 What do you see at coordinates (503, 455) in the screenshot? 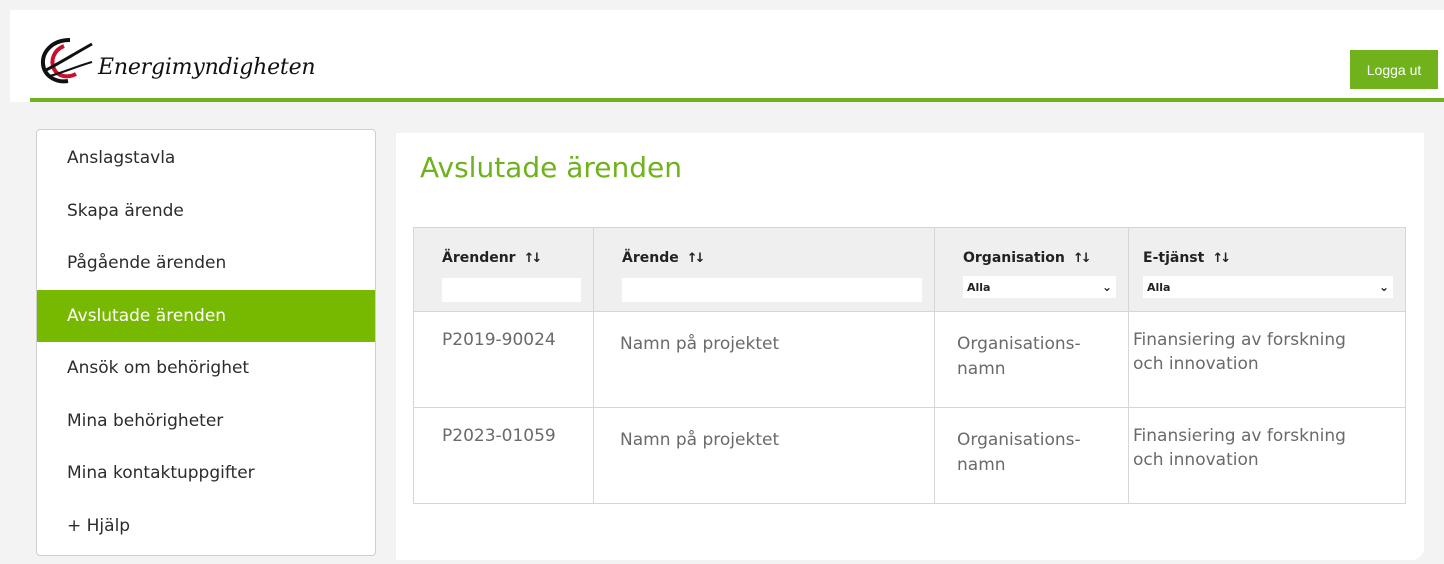
I see `cell-arendenr: P2023-01059` at bounding box center [503, 455].